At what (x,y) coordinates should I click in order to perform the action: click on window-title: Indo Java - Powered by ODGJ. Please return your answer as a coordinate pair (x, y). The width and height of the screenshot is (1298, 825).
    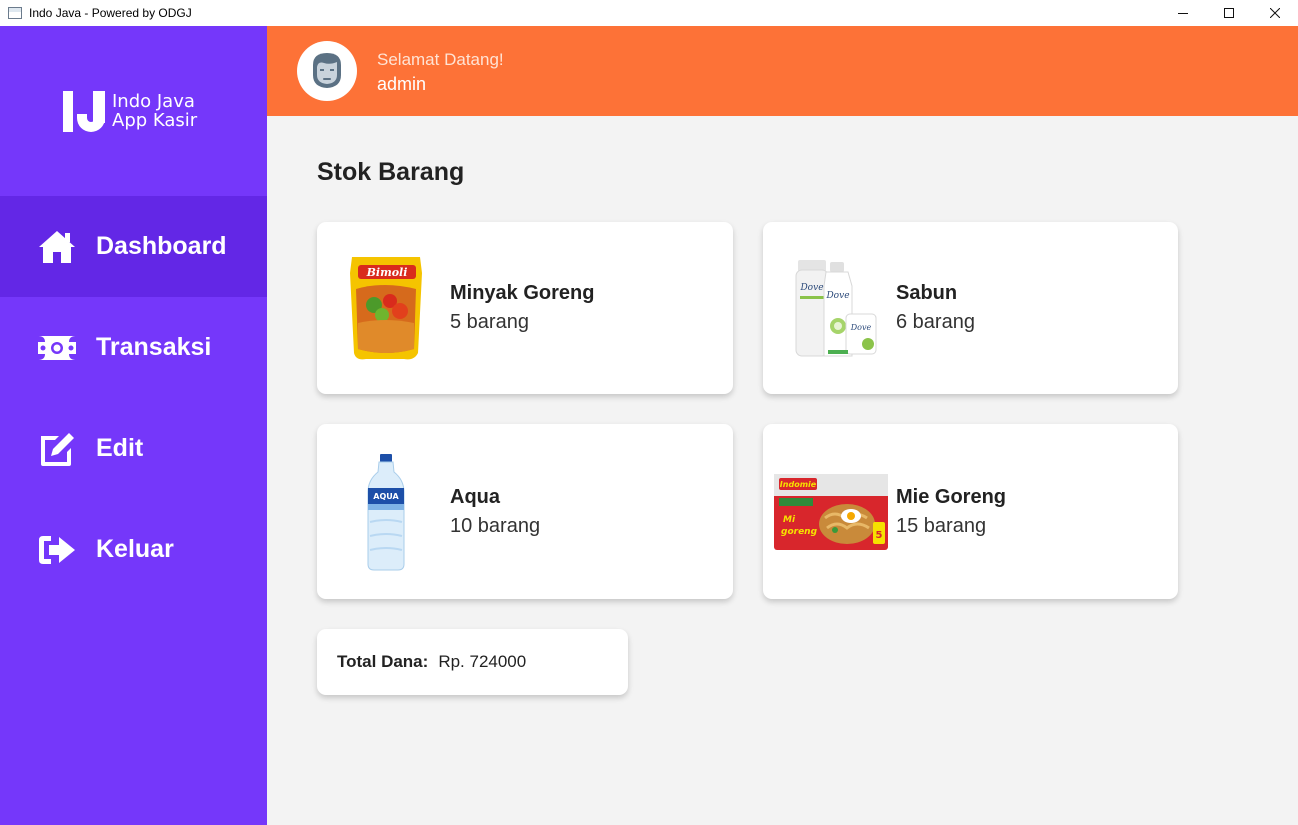
    Looking at the image, I should click on (110, 13).